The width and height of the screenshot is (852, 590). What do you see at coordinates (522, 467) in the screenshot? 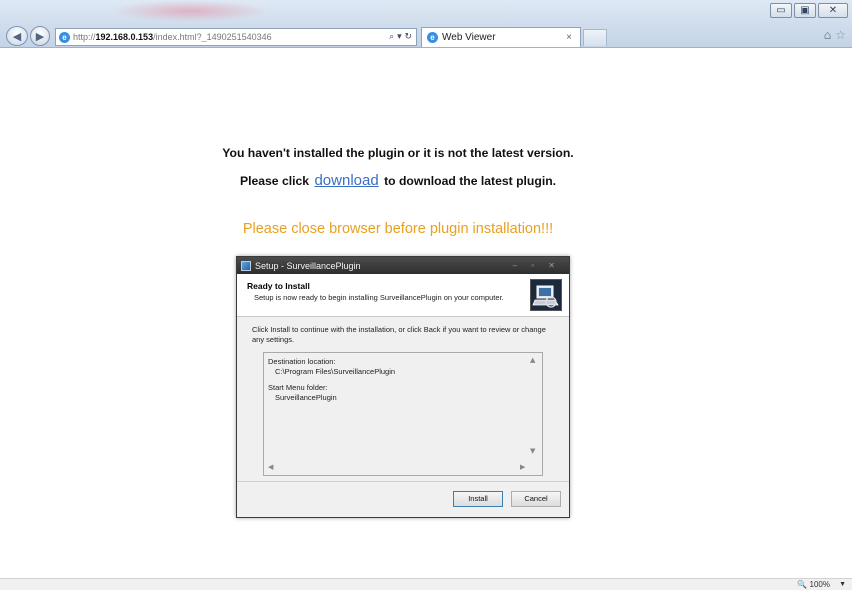
I see `scroll-right-icon: ▶` at bounding box center [522, 467].